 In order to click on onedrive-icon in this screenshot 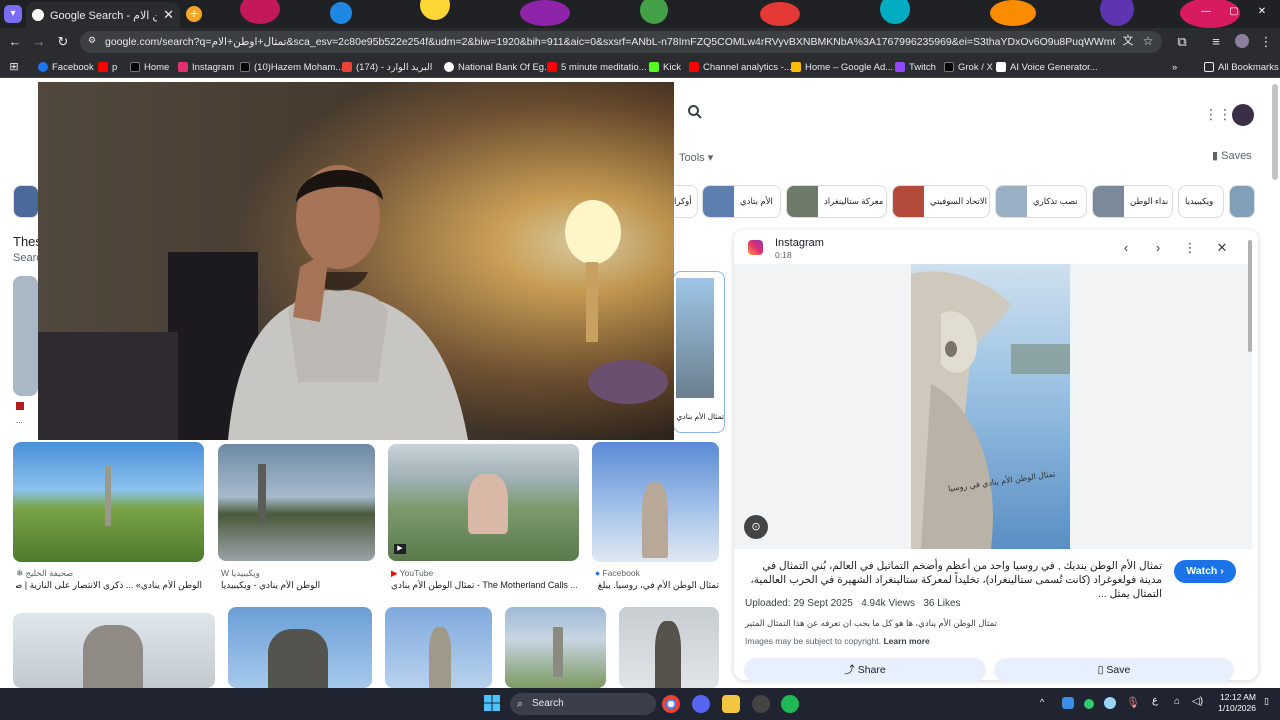, I will do `click(1110, 703)`.